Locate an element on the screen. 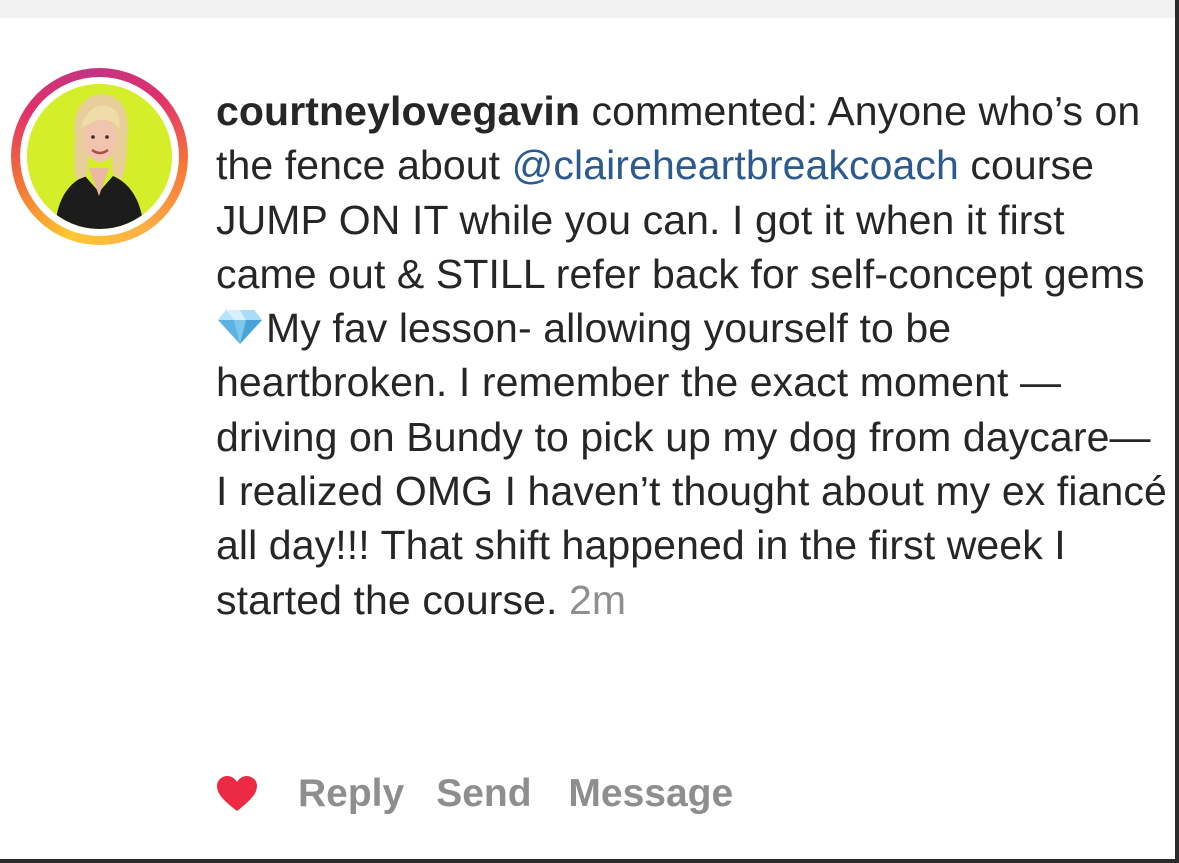 The height and width of the screenshot is (863, 1179). avatar-portrait is located at coordinates (99, 156).